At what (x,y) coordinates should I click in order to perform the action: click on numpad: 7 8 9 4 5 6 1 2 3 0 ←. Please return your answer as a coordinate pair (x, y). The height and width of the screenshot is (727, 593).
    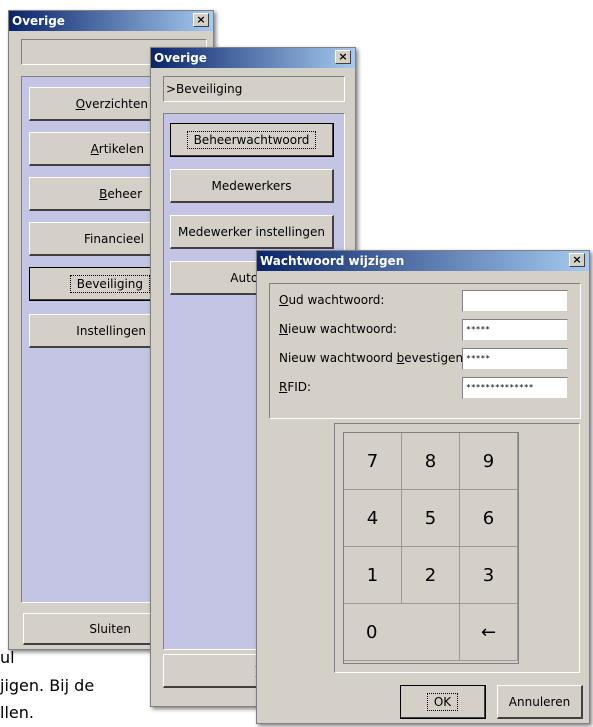
    Looking at the image, I should click on (431, 548).